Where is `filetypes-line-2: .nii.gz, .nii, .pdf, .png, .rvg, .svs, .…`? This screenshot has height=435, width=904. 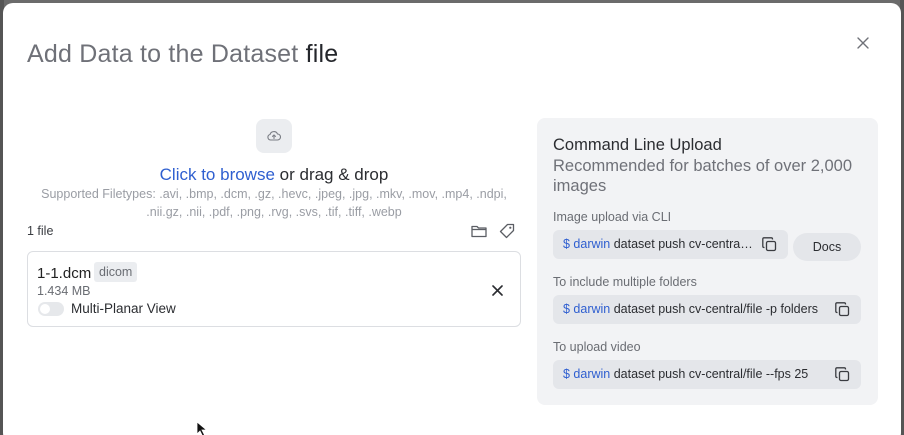
filetypes-line-2: .nii.gz, .nii, .pdf, .png, .rvg, .svs, .… is located at coordinates (274, 212).